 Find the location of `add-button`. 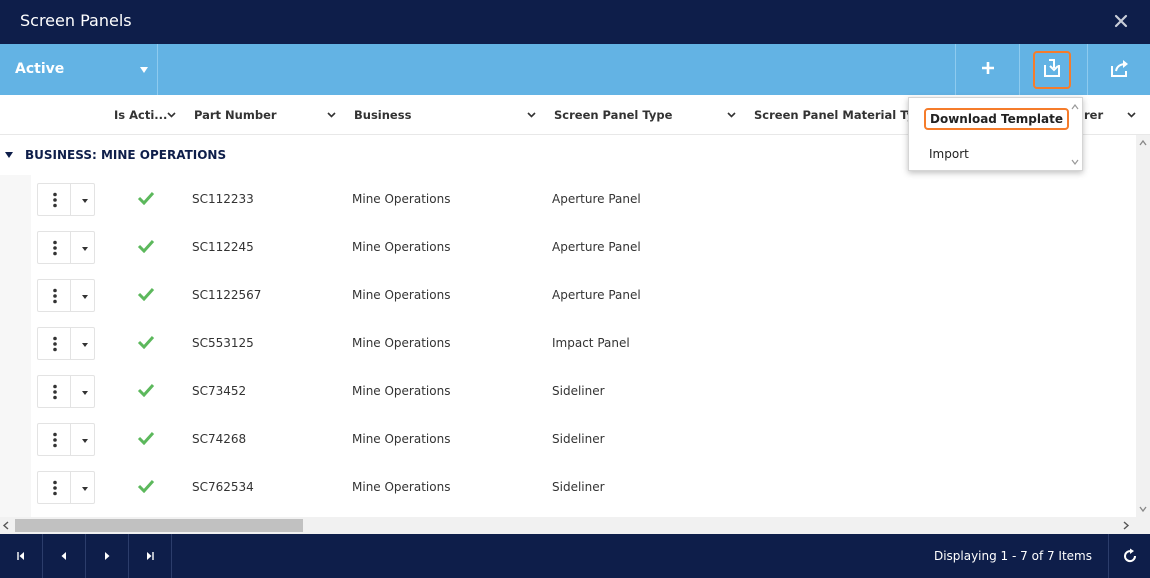

add-button is located at coordinates (987, 69).